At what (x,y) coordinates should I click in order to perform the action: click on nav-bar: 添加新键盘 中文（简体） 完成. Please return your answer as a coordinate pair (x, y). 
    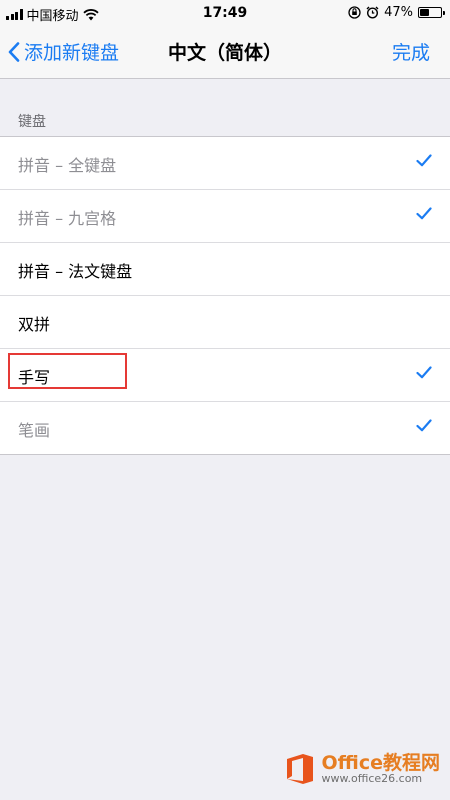
    Looking at the image, I should click on (225, 52).